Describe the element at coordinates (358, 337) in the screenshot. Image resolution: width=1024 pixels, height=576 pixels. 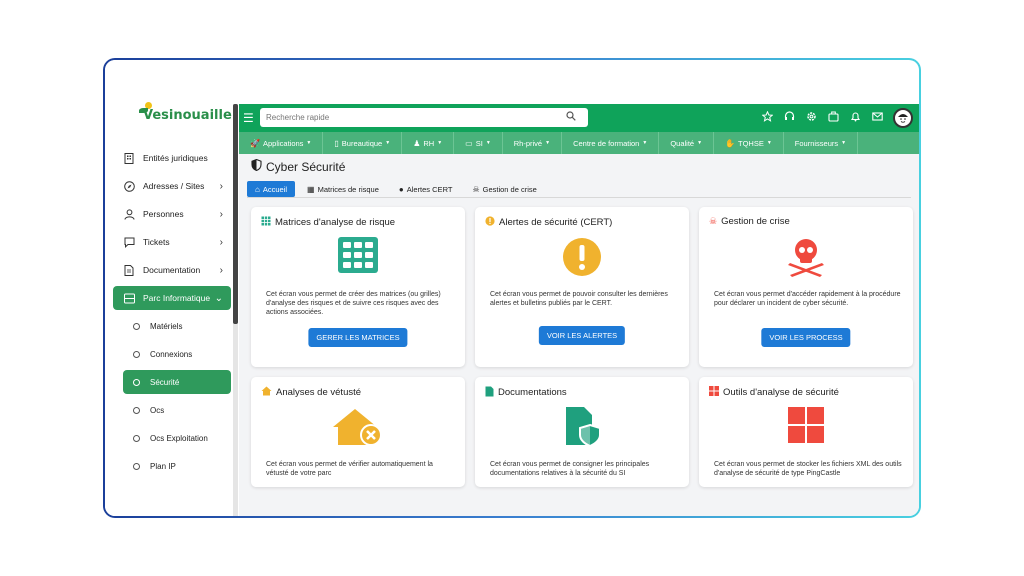
I see `gerer-matrices-button: GERER LES MATRICES` at that location.